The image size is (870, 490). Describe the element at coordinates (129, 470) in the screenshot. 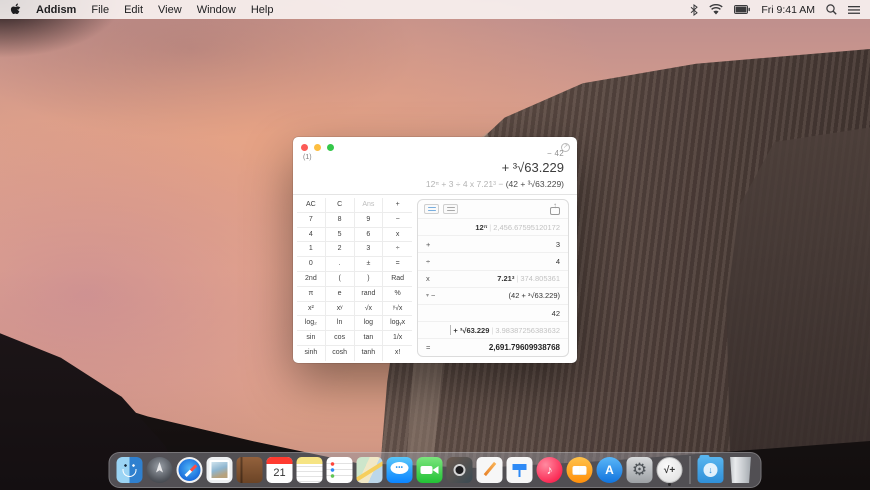

I see `dock-icon-finder` at that location.